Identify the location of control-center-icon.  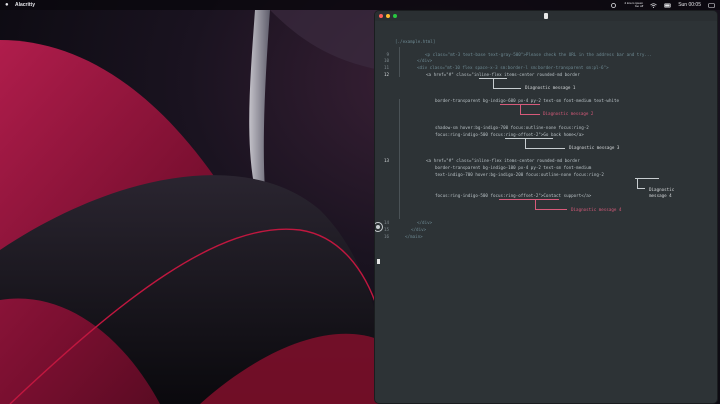
(711, 5).